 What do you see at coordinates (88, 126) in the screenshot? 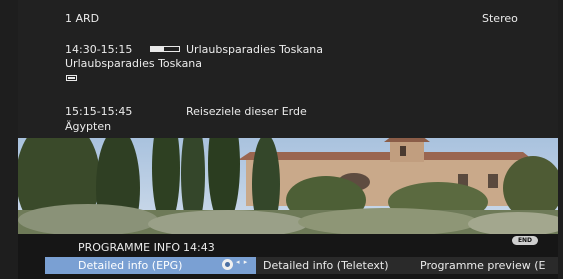
I see `next-subtitle: Ägypten` at bounding box center [88, 126].